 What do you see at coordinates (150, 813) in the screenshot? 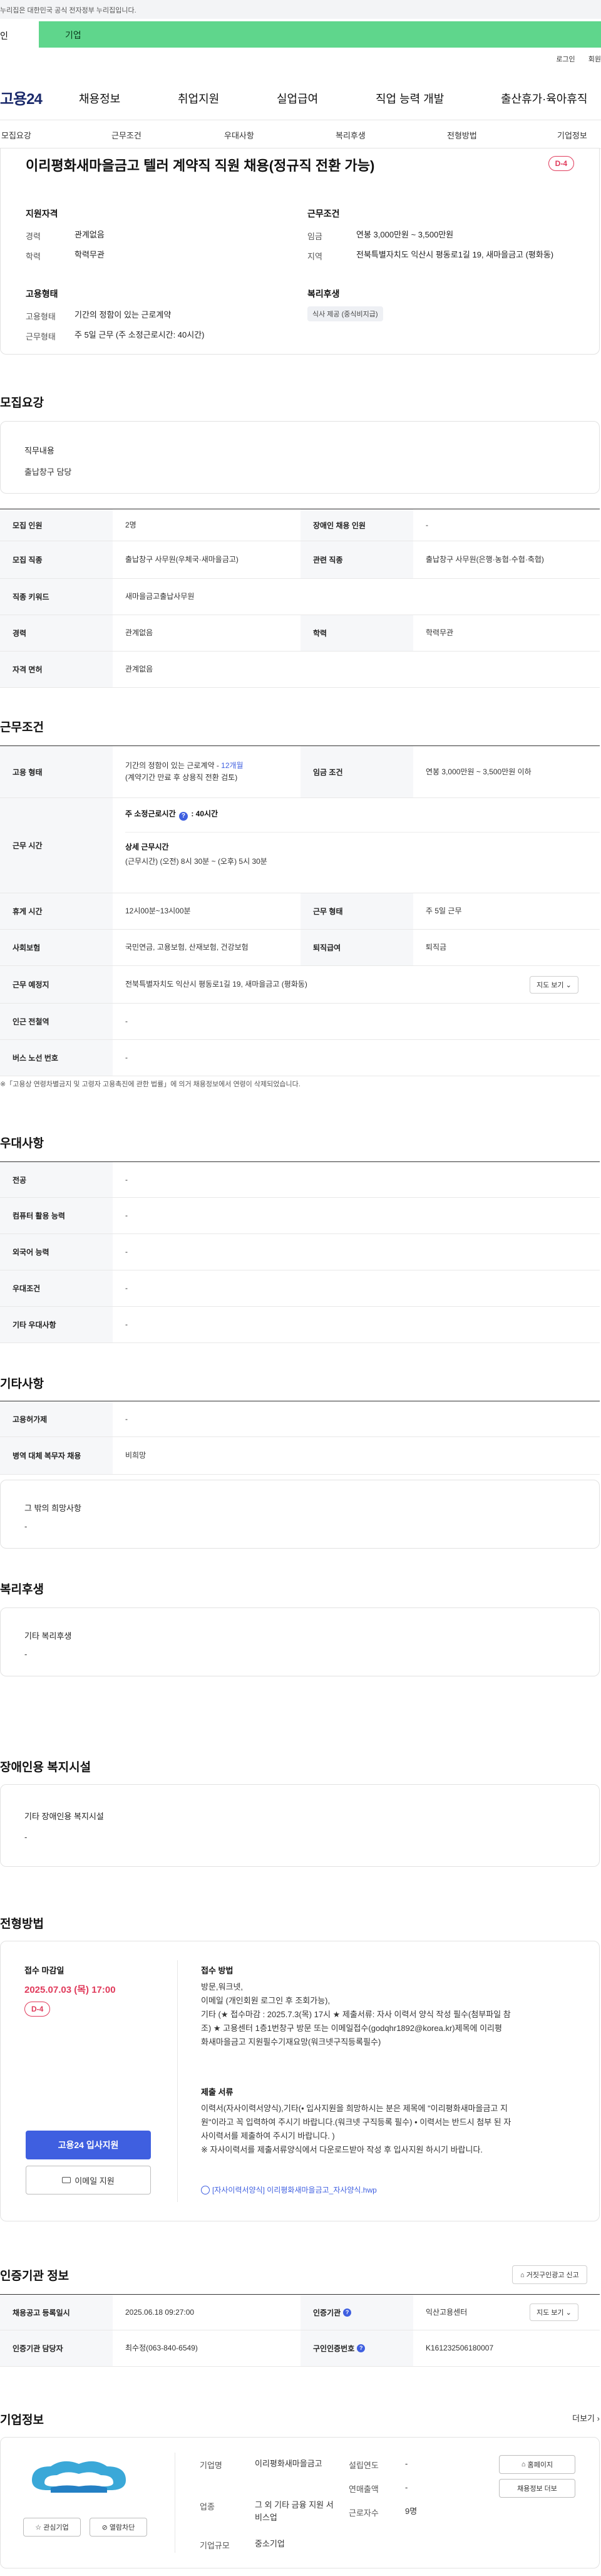
I see `weekly-hours-label: 주 소정근로시간` at bounding box center [150, 813].